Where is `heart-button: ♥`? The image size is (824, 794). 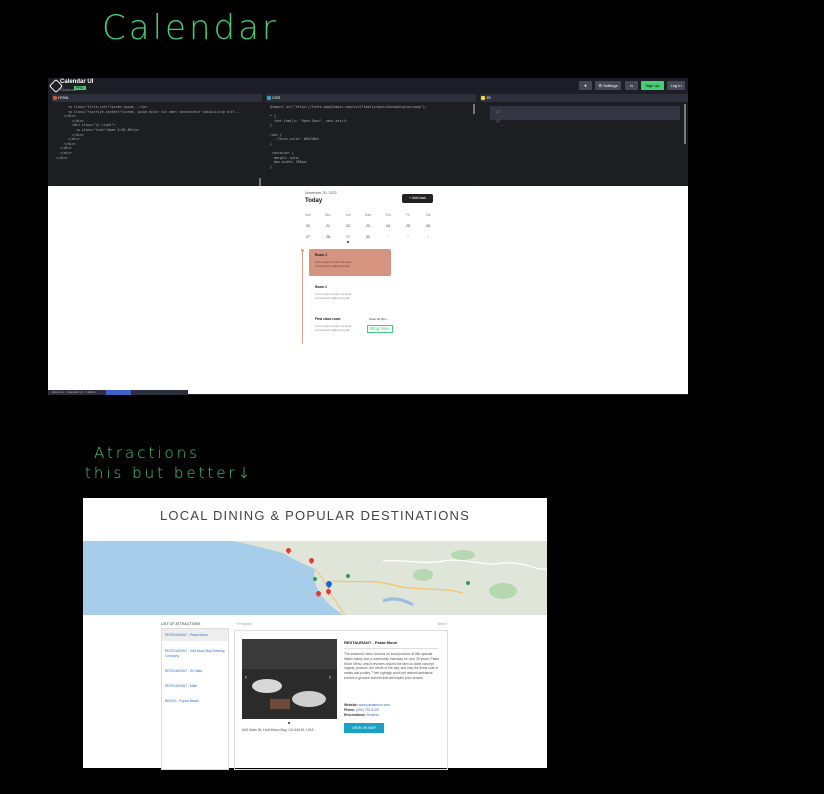 heart-button: ♥ is located at coordinates (585, 85).